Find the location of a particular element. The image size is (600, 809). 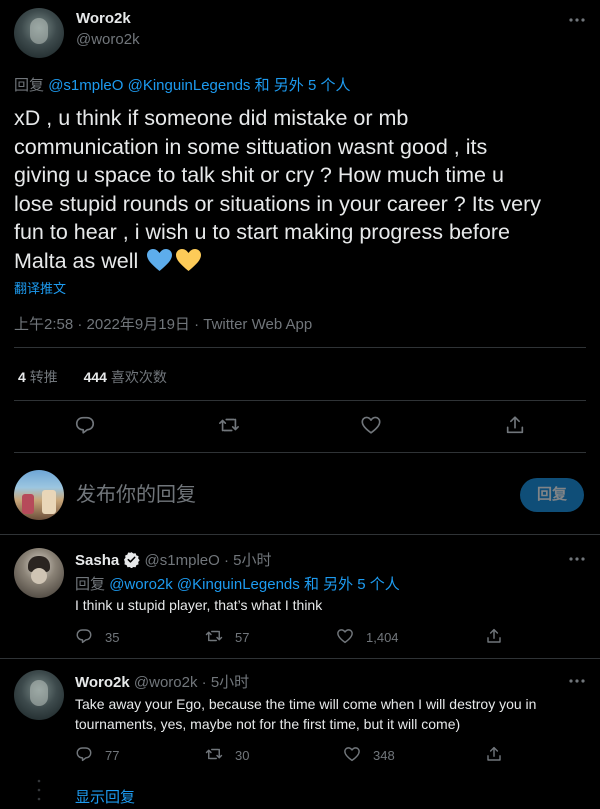

retweet-count: 57 is located at coordinates (242, 637).